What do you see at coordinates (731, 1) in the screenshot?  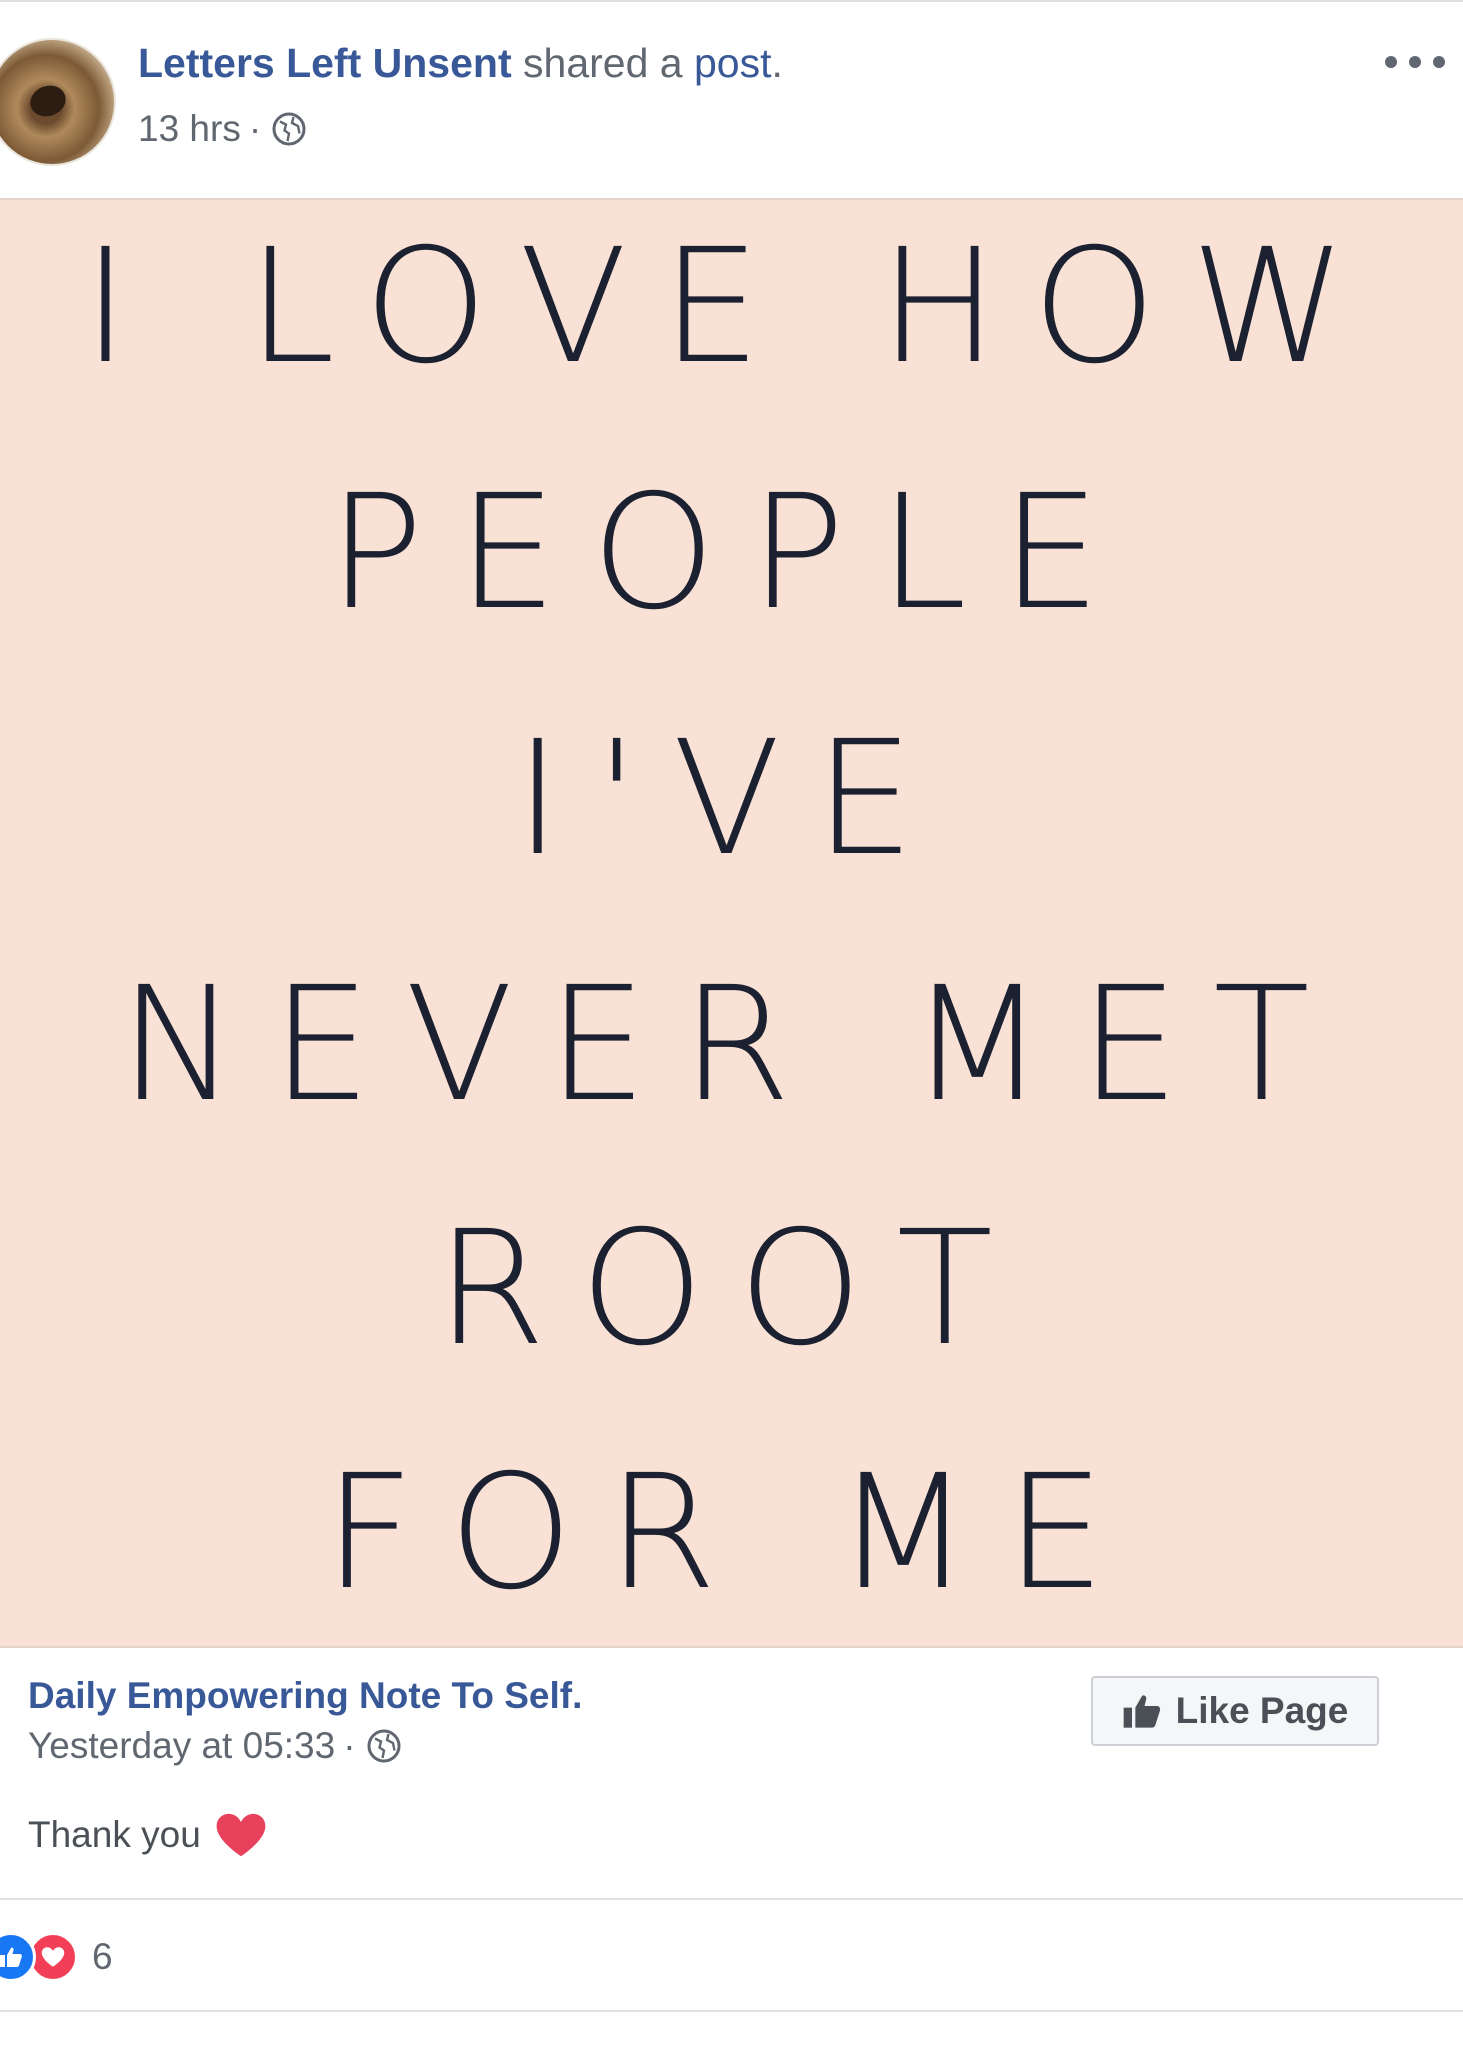 I see `top-divider` at bounding box center [731, 1].